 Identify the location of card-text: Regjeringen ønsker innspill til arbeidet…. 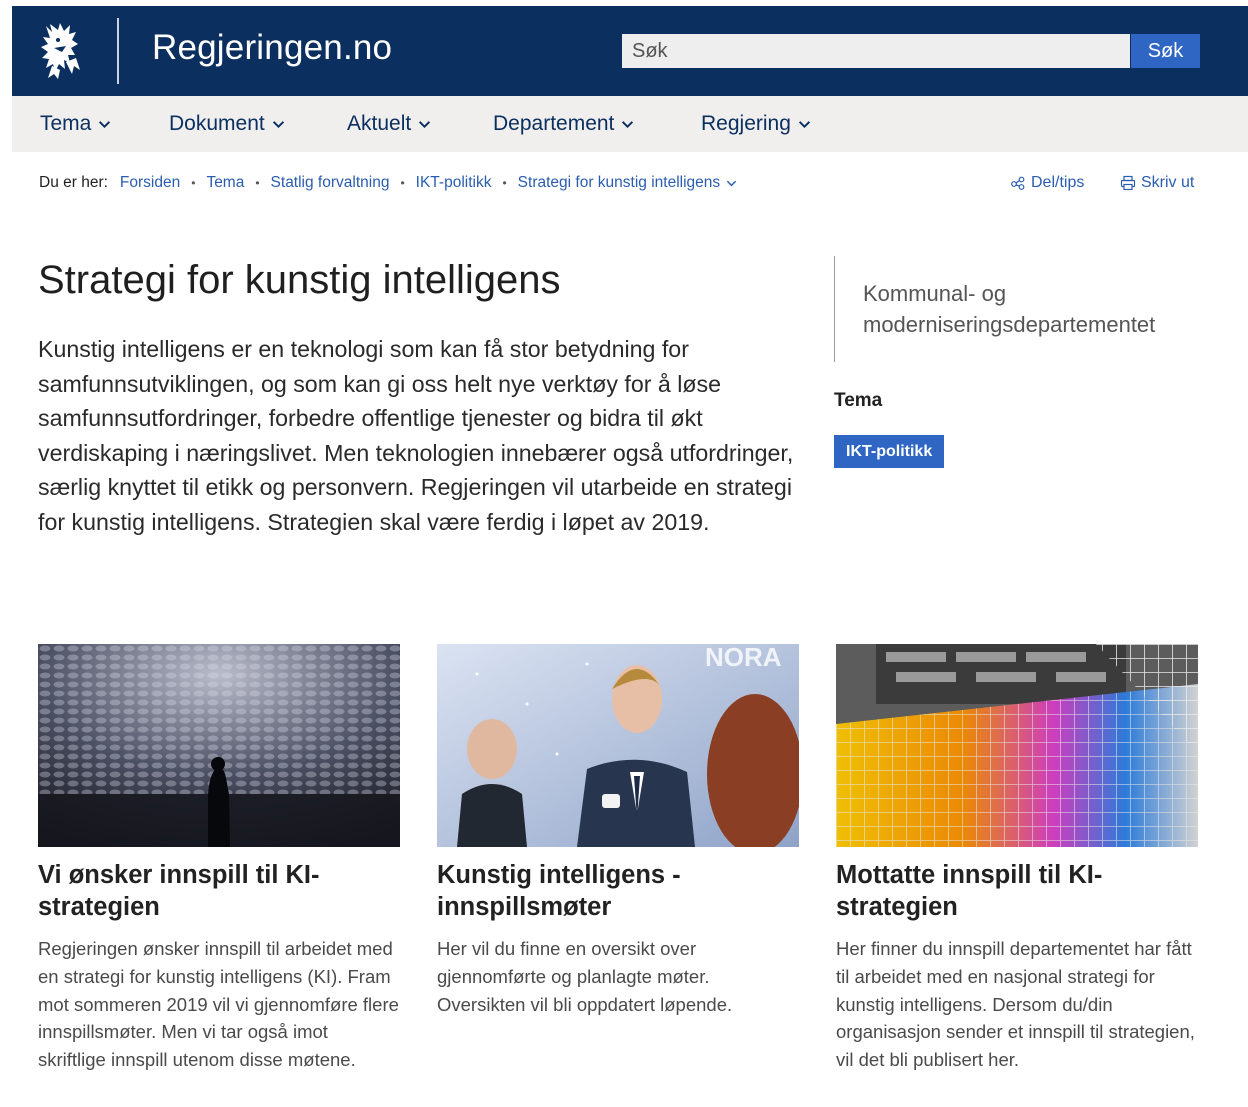
(218, 1004).